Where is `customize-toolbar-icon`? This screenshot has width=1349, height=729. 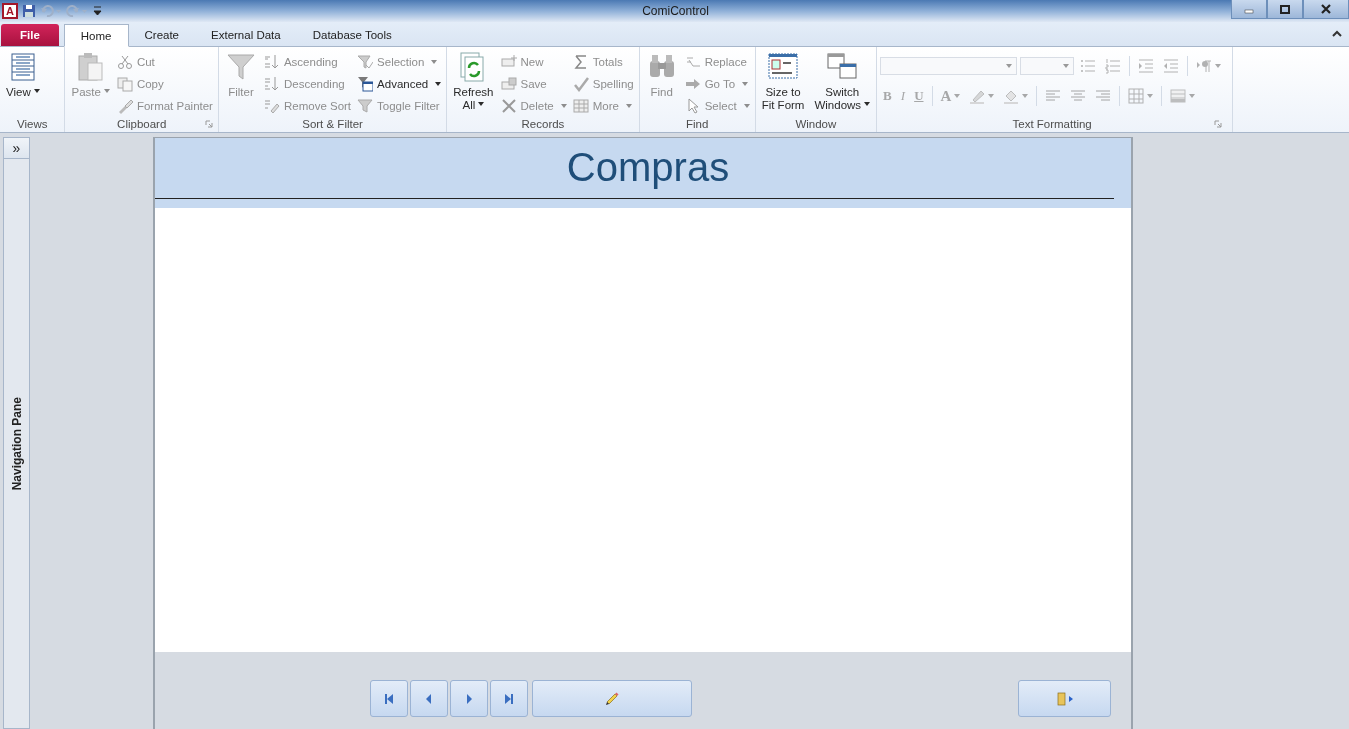 customize-toolbar-icon is located at coordinates (97, 11).